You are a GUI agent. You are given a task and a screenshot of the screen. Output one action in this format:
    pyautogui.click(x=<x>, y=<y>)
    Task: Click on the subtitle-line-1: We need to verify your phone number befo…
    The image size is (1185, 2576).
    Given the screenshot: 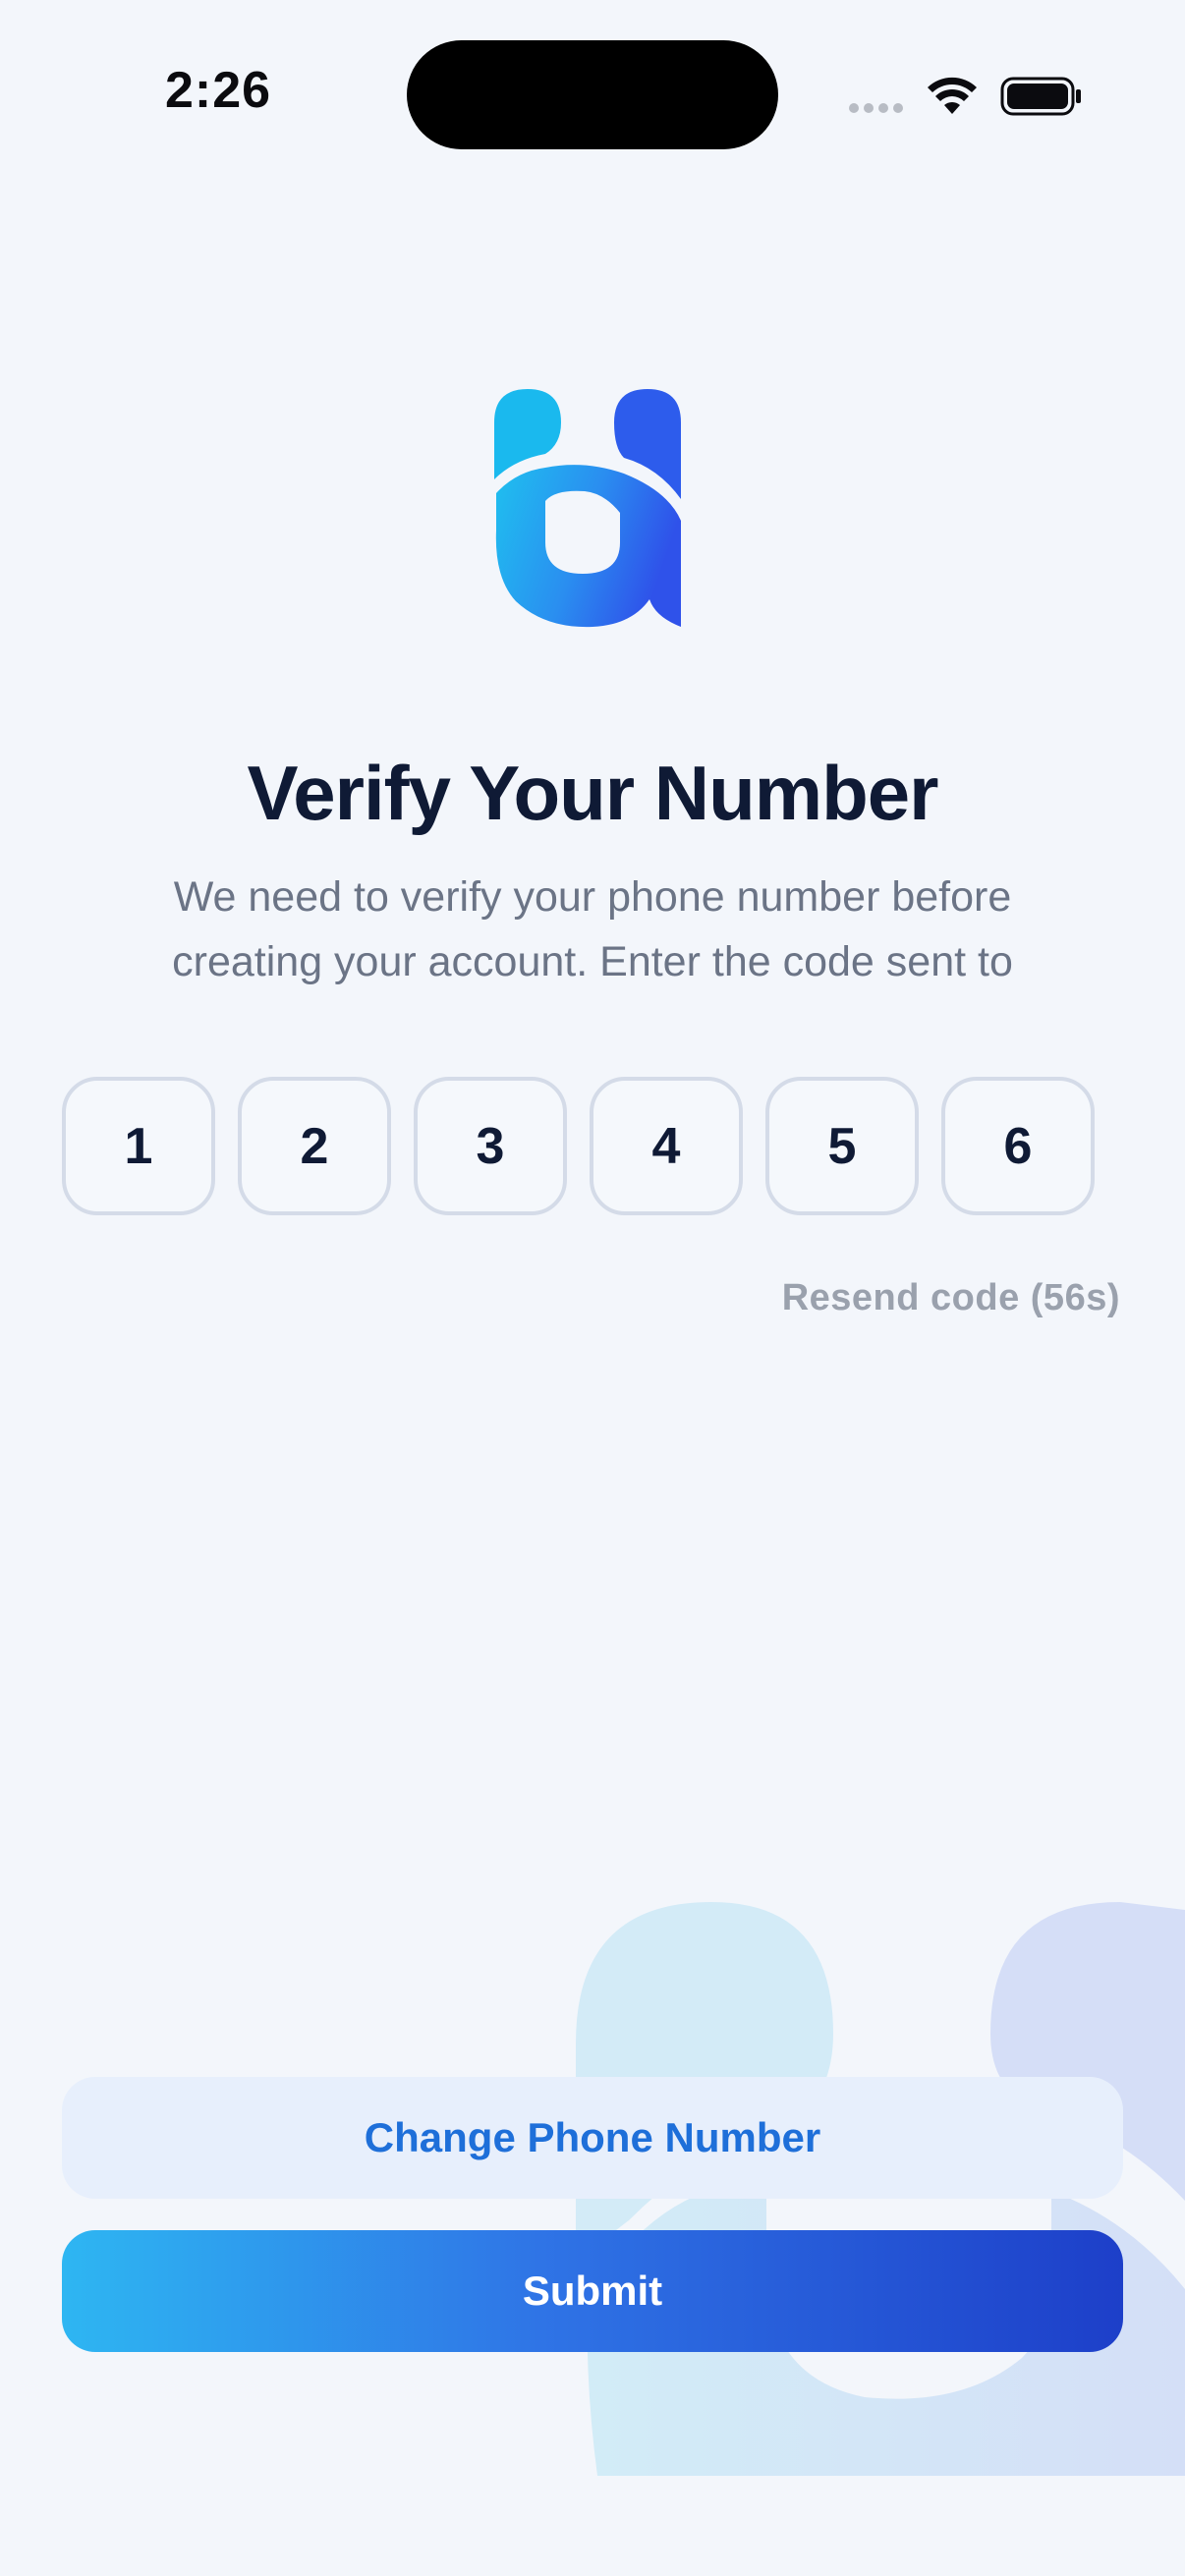 What is the action you would take?
    pyautogui.click(x=592, y=897)
    